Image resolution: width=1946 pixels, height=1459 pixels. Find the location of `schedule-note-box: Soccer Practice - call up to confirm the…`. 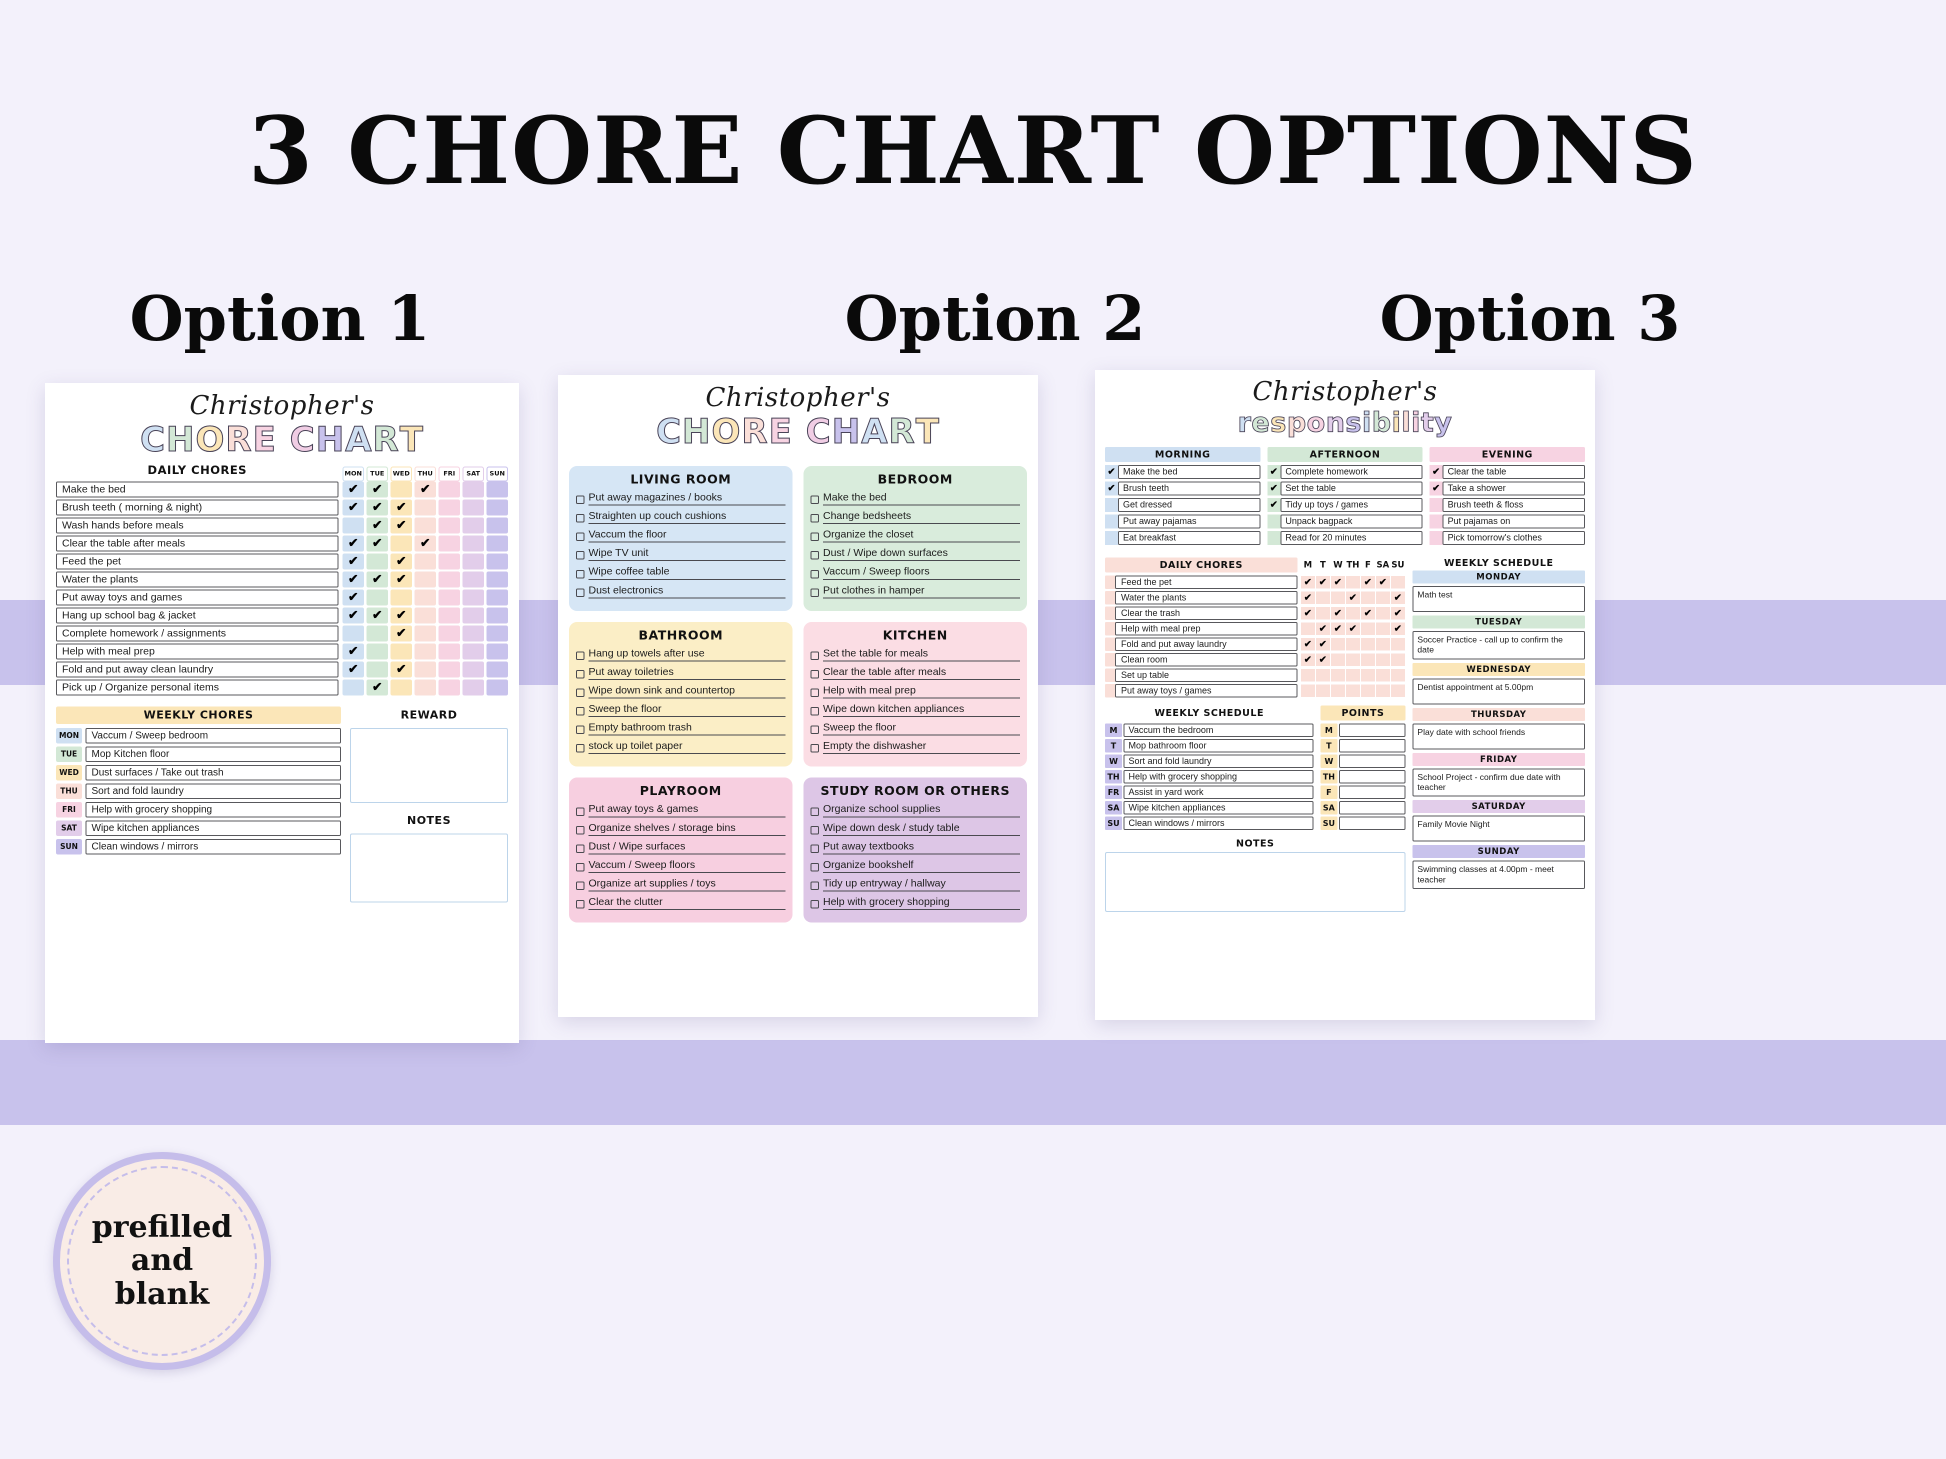

schedule-note-box: Soccer Practice - call up to confirm the… is located at coordinates (1498, 645).